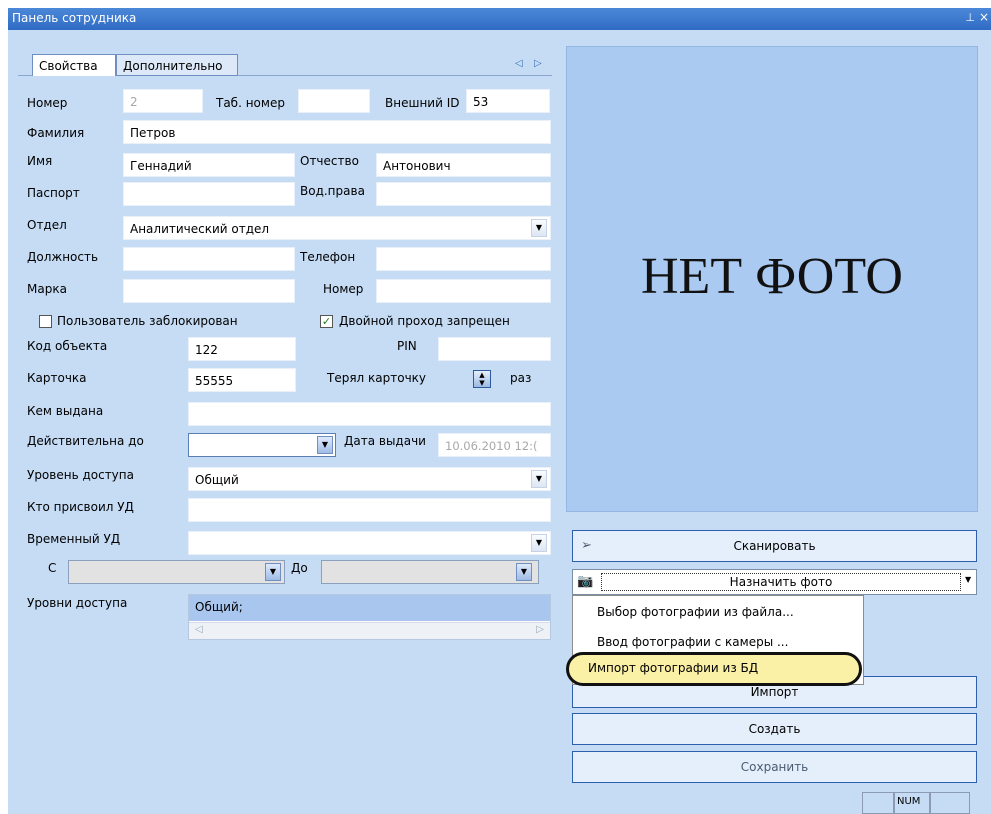  Describe the element at coordinates (463, 165) in the screenshot. I see `patronymic-field: Антонович` at that location.